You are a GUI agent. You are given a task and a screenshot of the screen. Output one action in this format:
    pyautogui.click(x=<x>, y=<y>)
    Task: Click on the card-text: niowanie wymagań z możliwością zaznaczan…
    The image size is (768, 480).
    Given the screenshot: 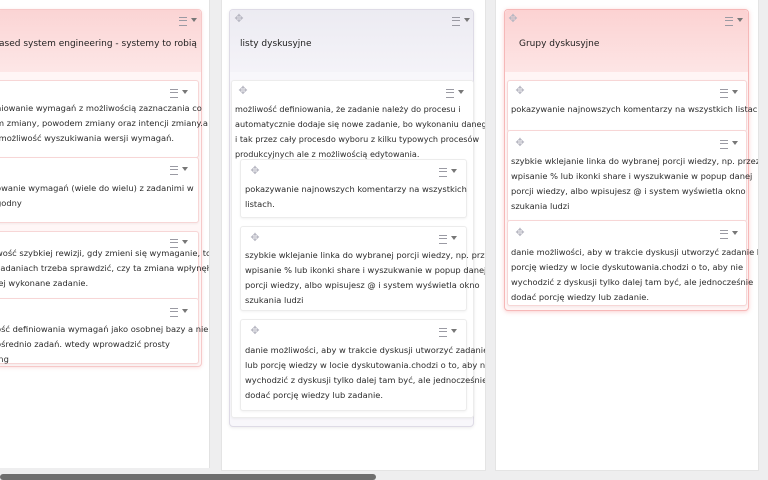 What is the action you would take?
    pyautogui.click(x=104, y=123)
    